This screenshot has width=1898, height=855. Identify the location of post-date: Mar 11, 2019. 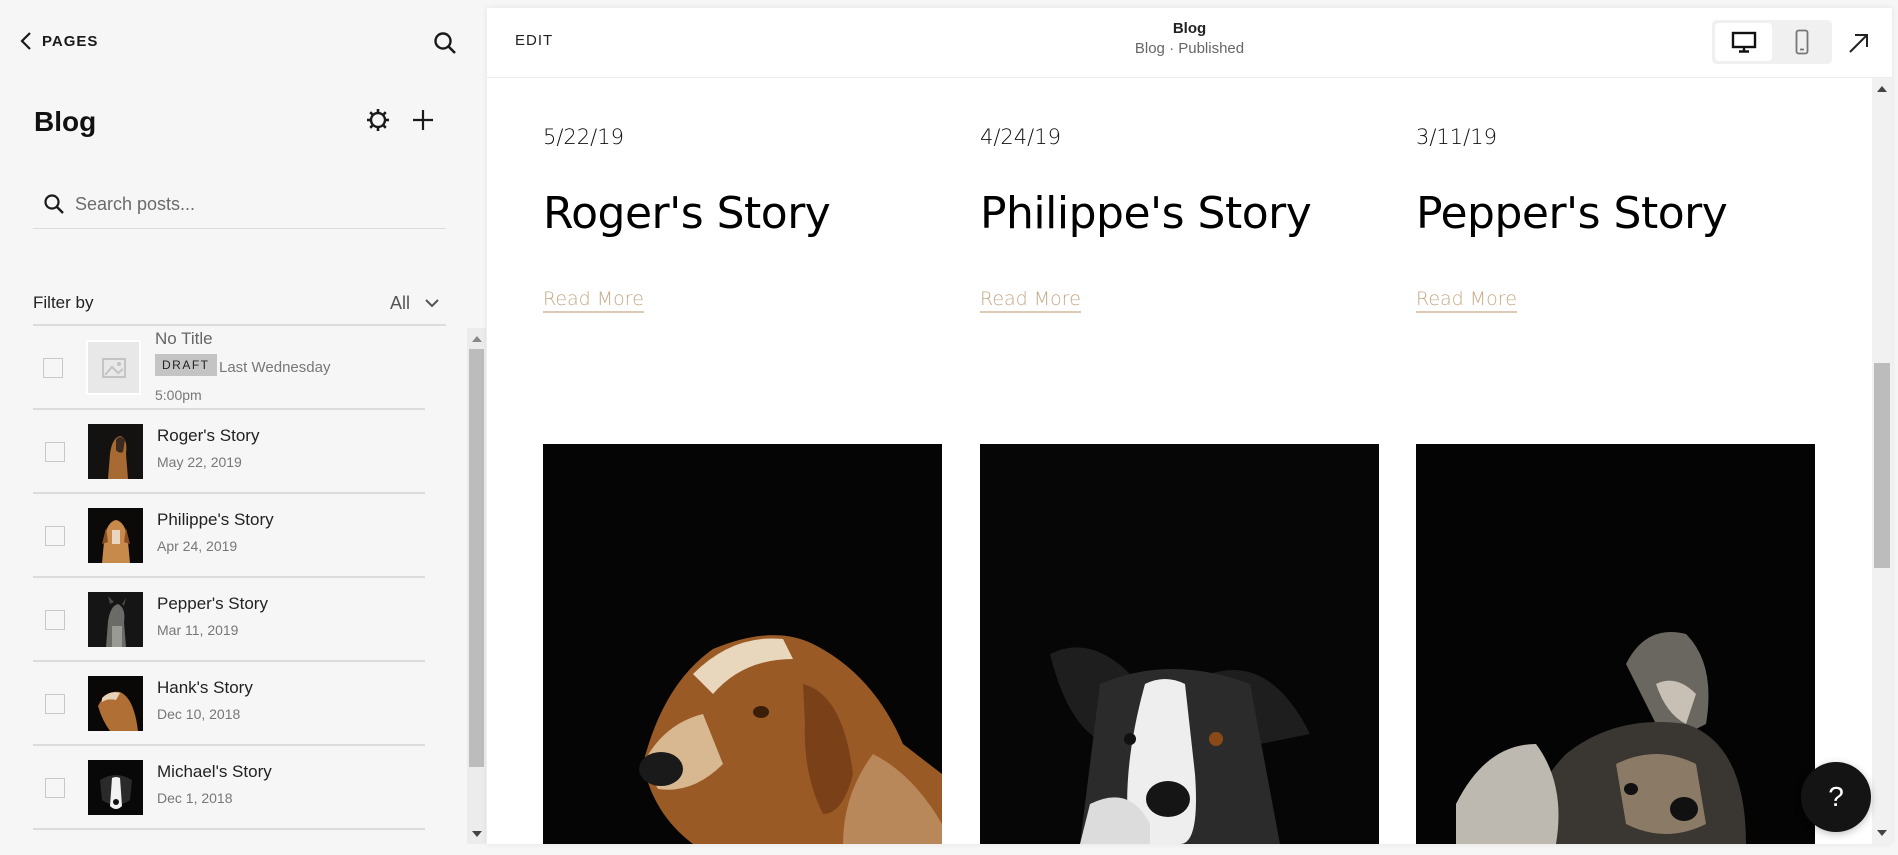
(198, 630).